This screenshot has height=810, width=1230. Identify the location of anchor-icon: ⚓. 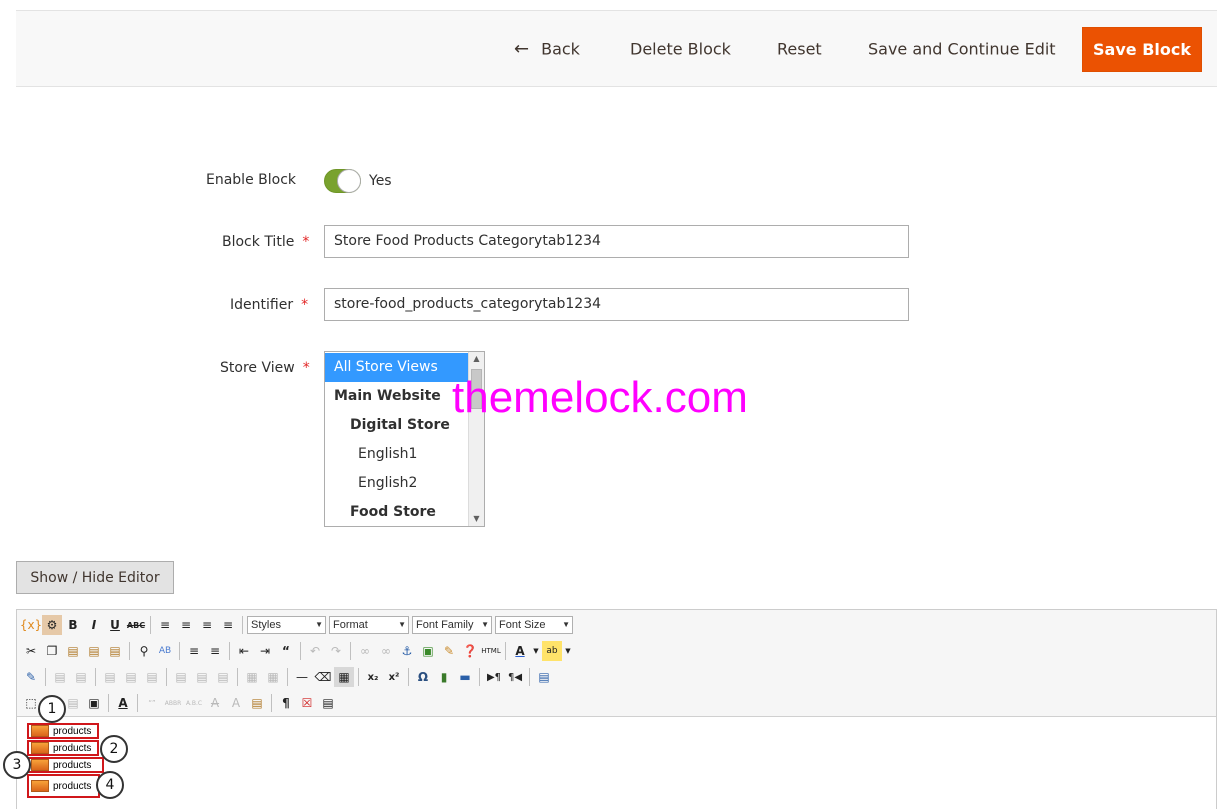
(407, 651).